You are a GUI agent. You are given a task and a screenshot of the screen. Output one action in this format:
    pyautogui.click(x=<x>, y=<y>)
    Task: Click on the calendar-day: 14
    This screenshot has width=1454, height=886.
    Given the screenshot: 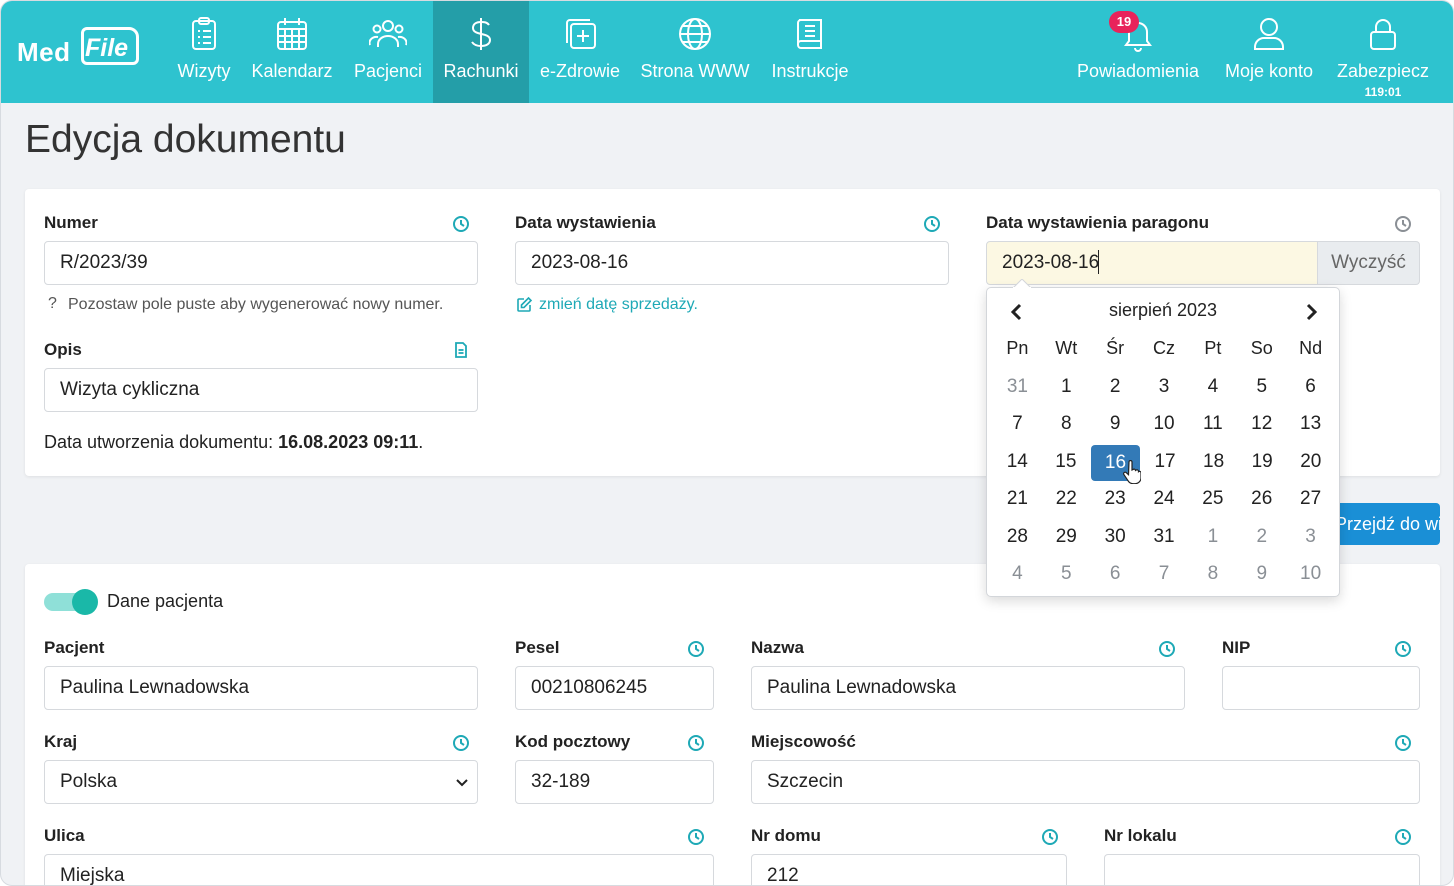 What is the action you would take?
    pyautogui.click(x=1017, y=464)
    